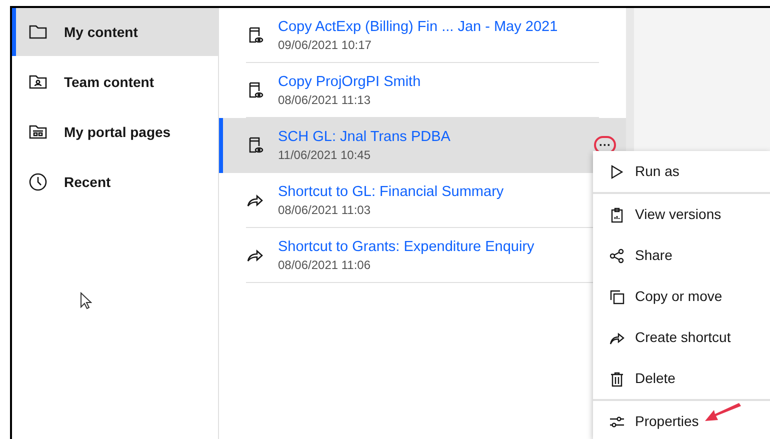 The height and width of the screenshot is (439, 770). Describe the element at coordinates (617, 296) in the screenshot. I see `copy-icon` at that location.